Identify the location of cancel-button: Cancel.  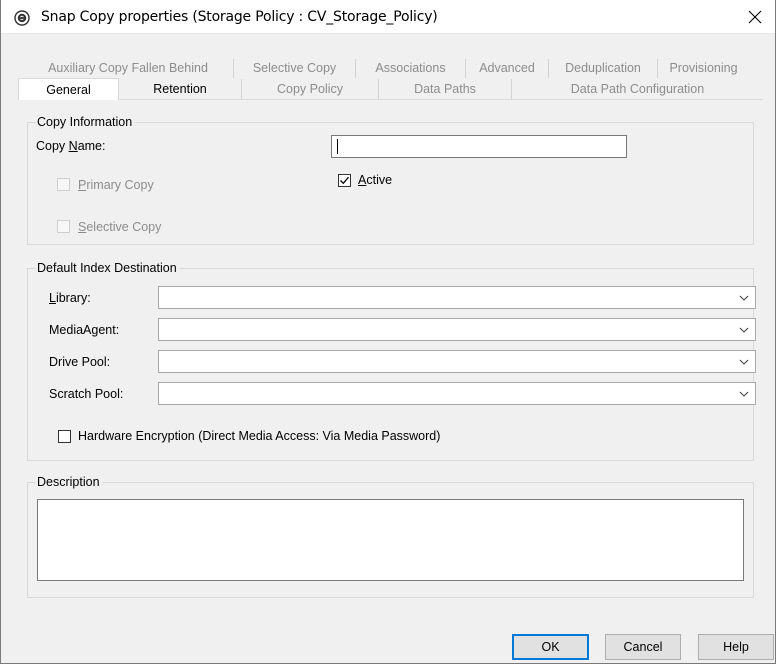
(643, 647).